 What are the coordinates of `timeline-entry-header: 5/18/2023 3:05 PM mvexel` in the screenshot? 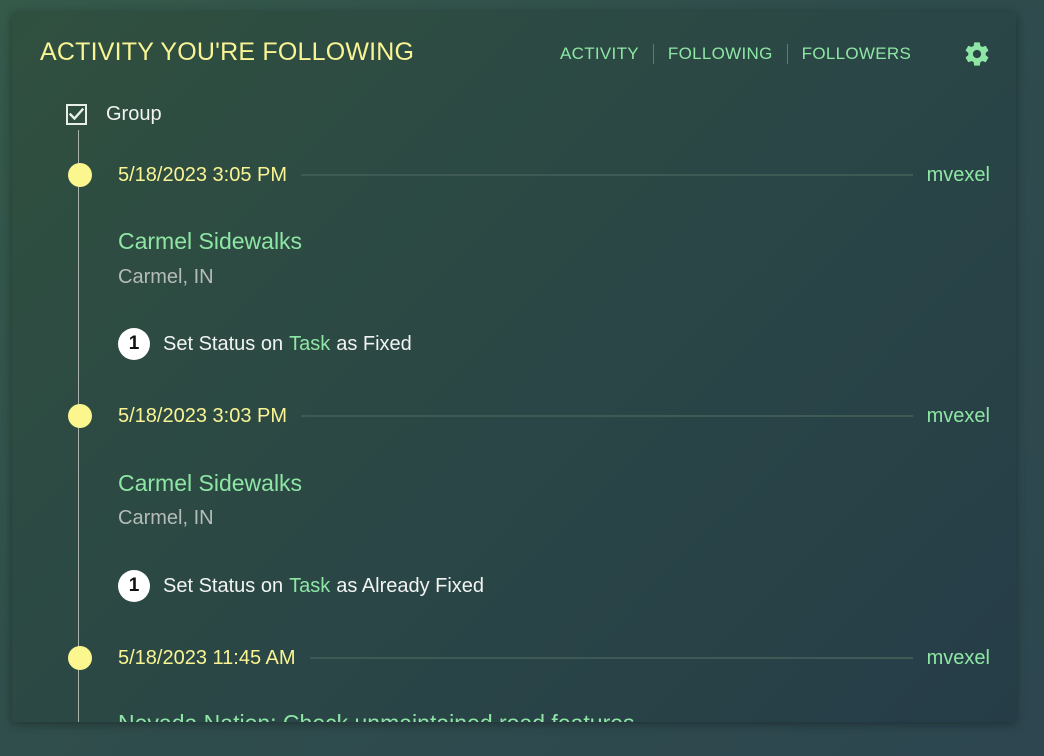 It's located at (529, 175).